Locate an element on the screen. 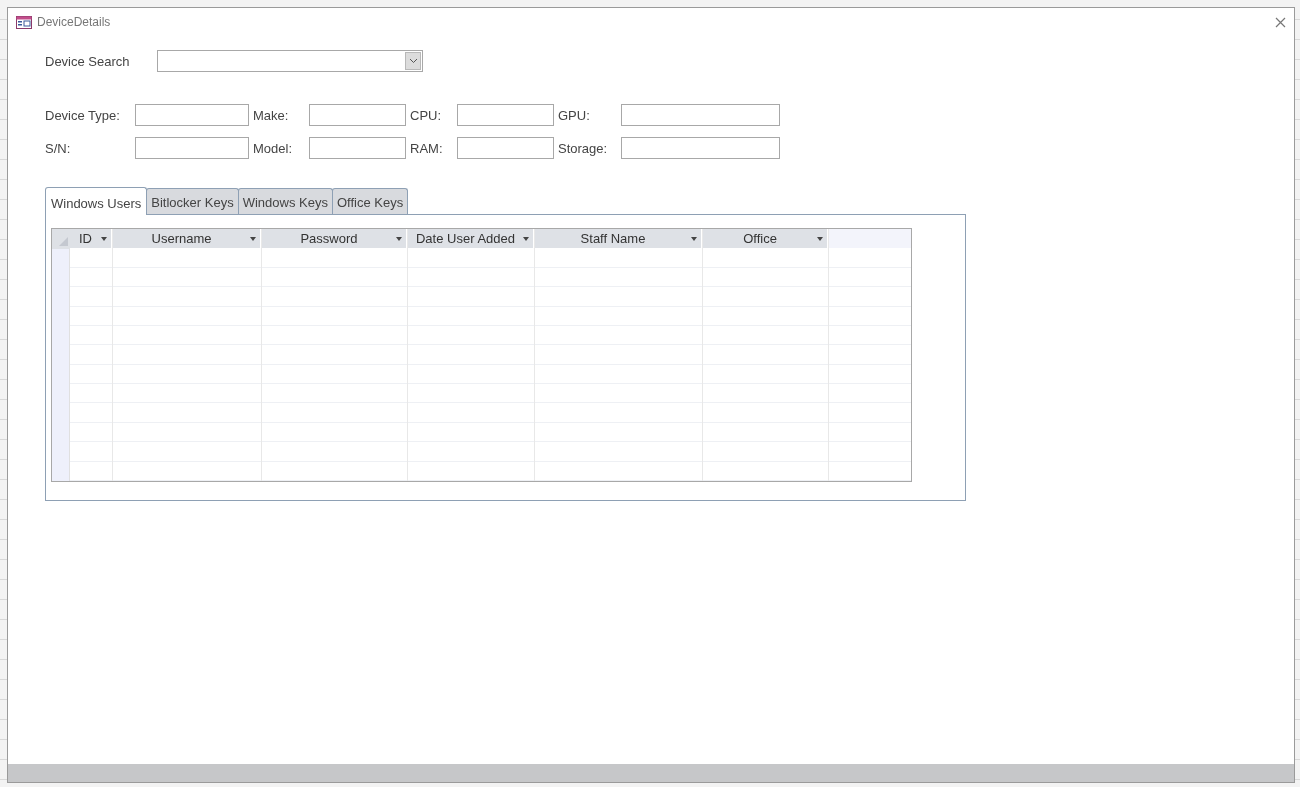 Image resolution: width=1300 pixels, height=787 pixels. form-icon is located at coordinates (24, 22).